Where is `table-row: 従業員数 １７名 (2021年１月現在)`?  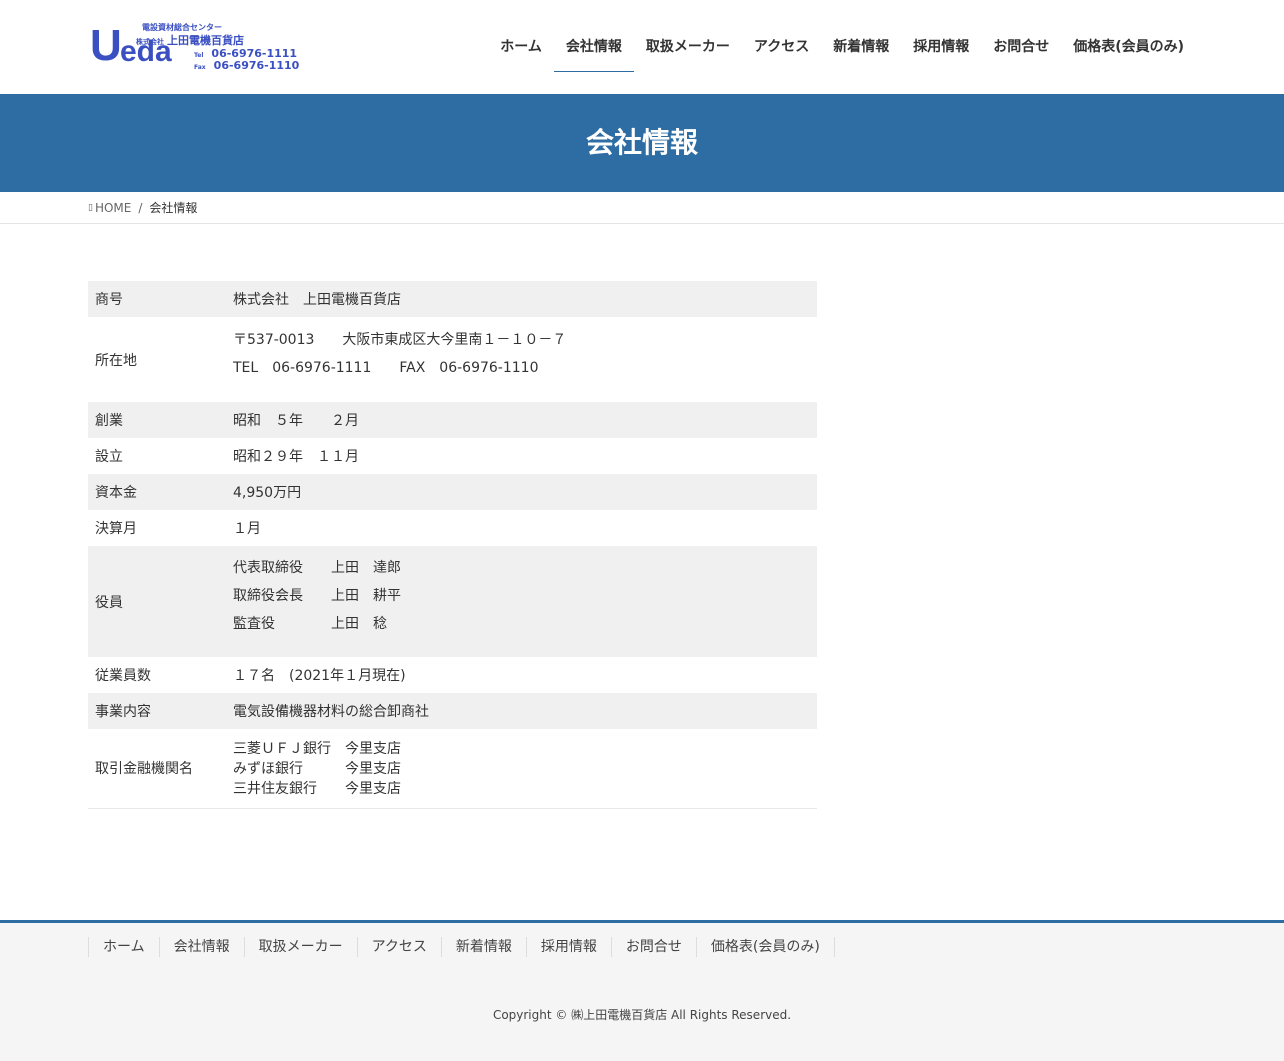
table-row: 従業員数 １７名 (2021年１月現在) is located at coordinates (452, 675).